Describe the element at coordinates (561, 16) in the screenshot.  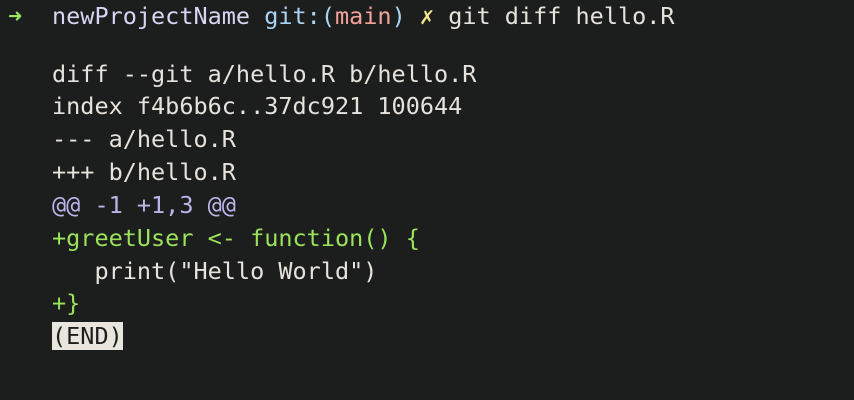
I see `command: git diff hello.R` at that location.